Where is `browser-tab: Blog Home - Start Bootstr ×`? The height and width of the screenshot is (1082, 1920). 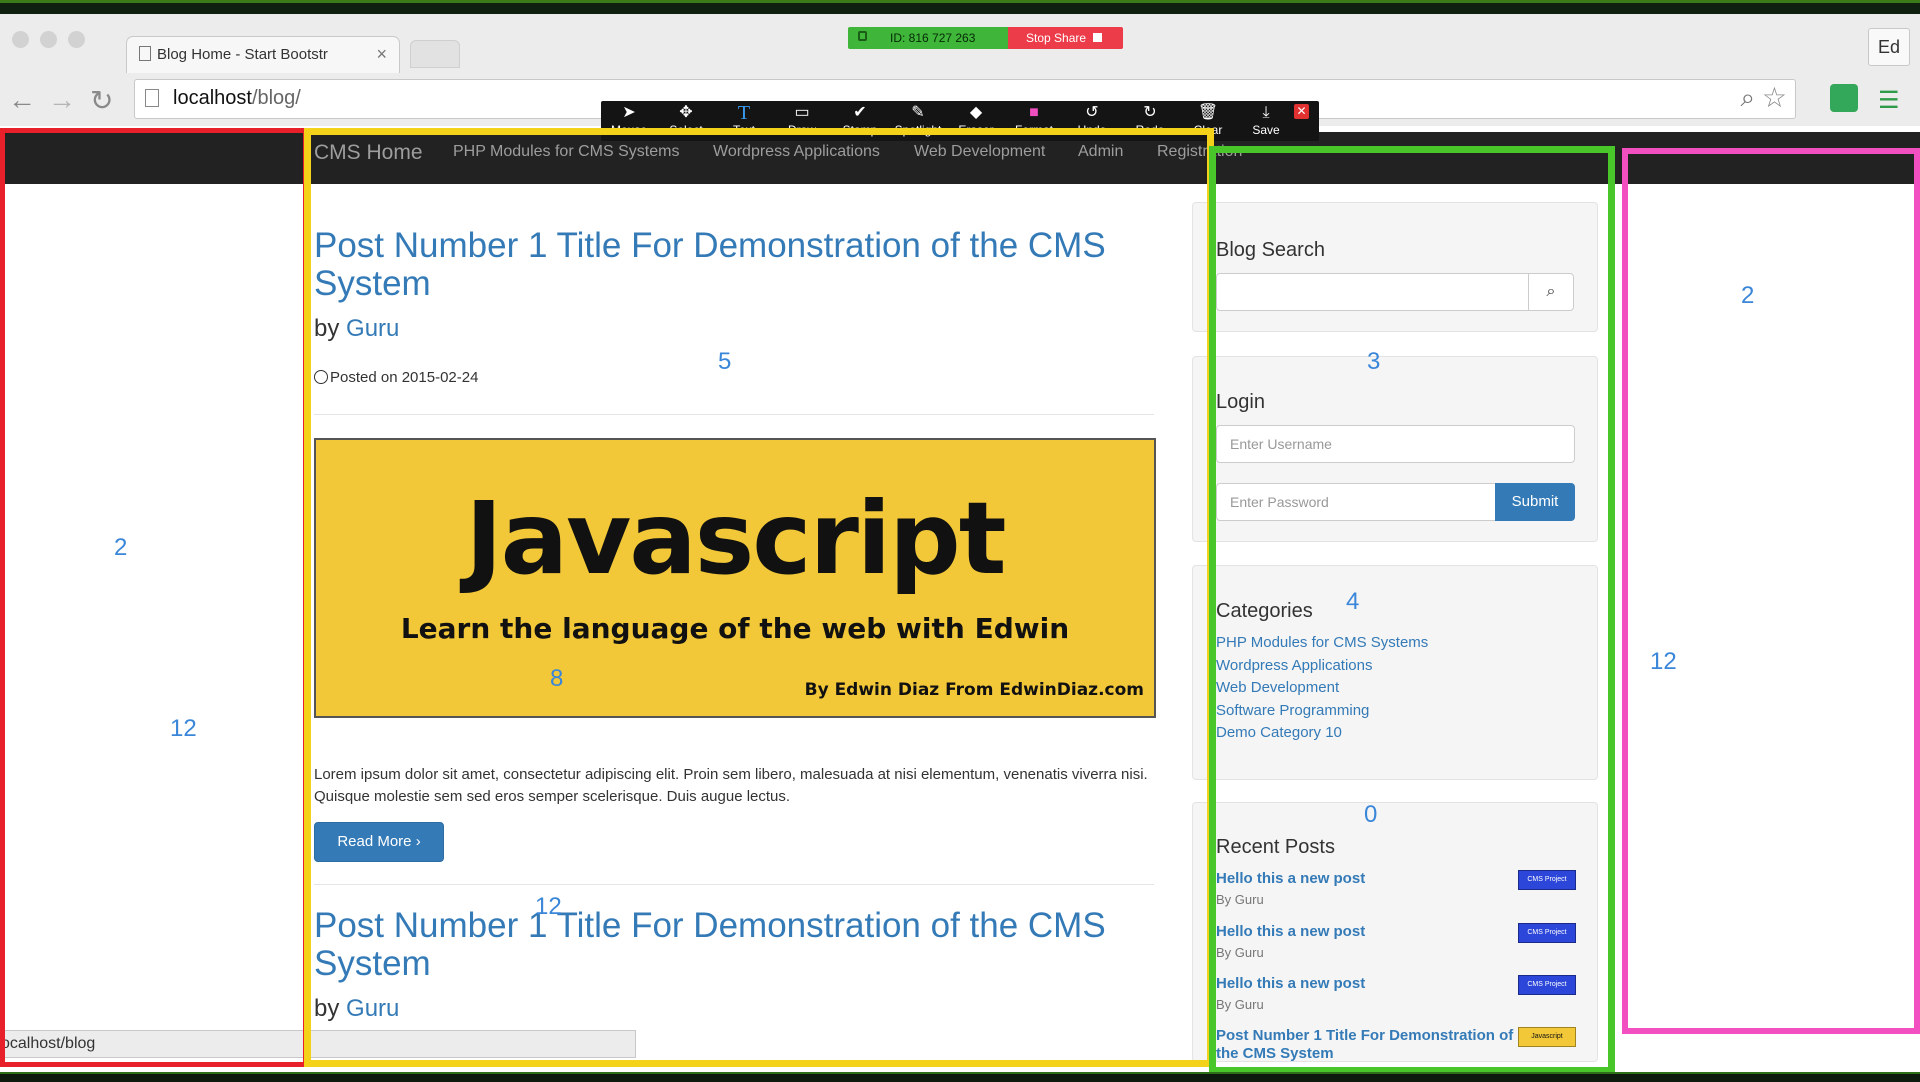 browser-tab: Blog Home - Start Bootstr × is located at coordinates (263, 54).